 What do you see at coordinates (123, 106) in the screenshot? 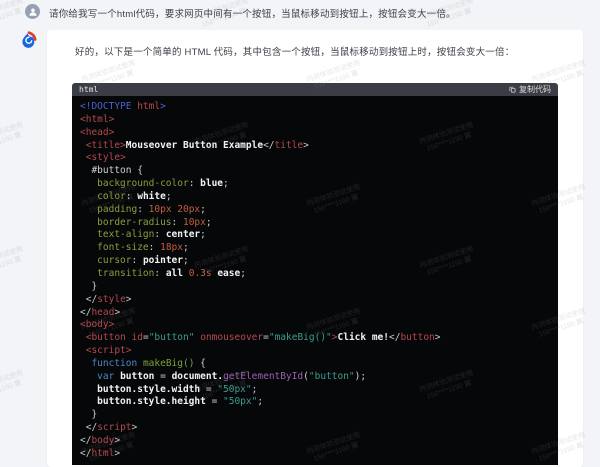
I see `code-line: <!DOCTYPE html>` at bounding box center [123, 106].